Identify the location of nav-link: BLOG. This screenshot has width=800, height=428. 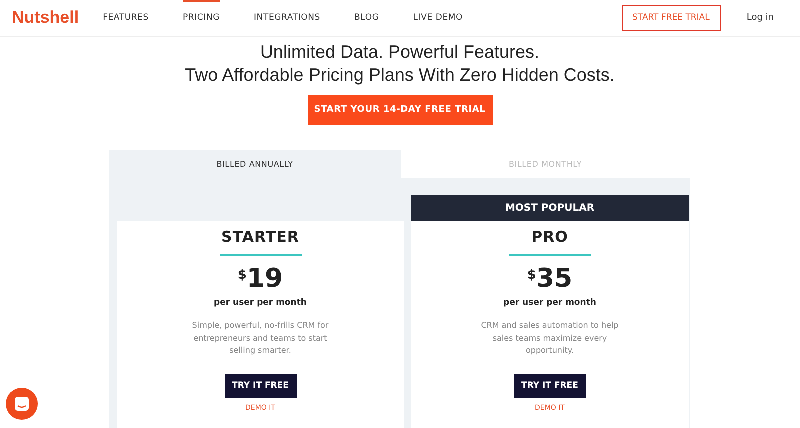
(367, 18).